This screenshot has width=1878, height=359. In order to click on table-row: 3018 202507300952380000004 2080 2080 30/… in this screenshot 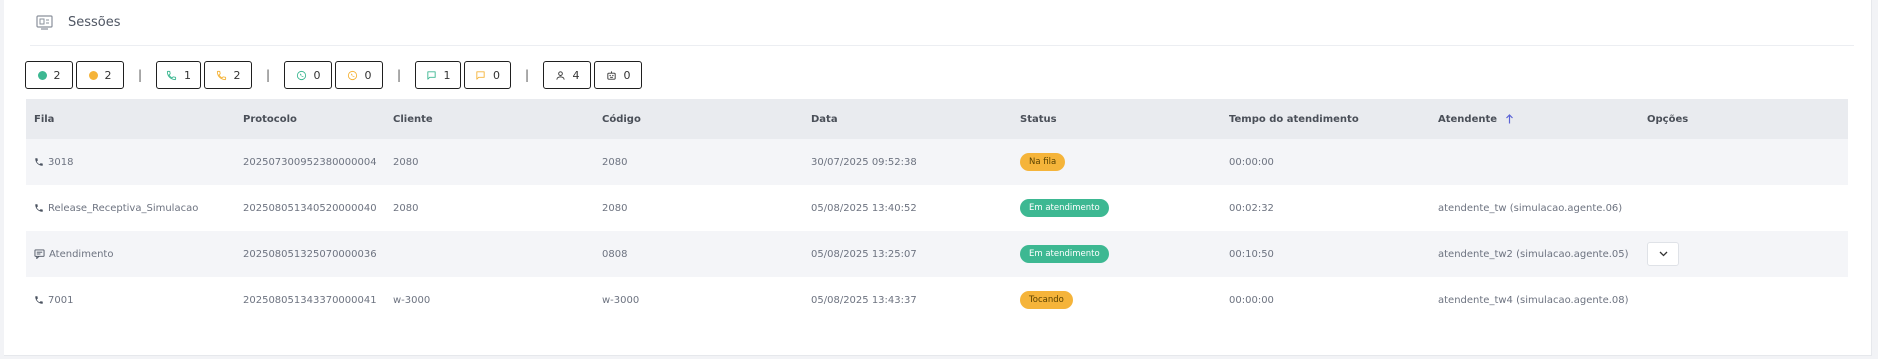, I will do `click(937, 162)`.